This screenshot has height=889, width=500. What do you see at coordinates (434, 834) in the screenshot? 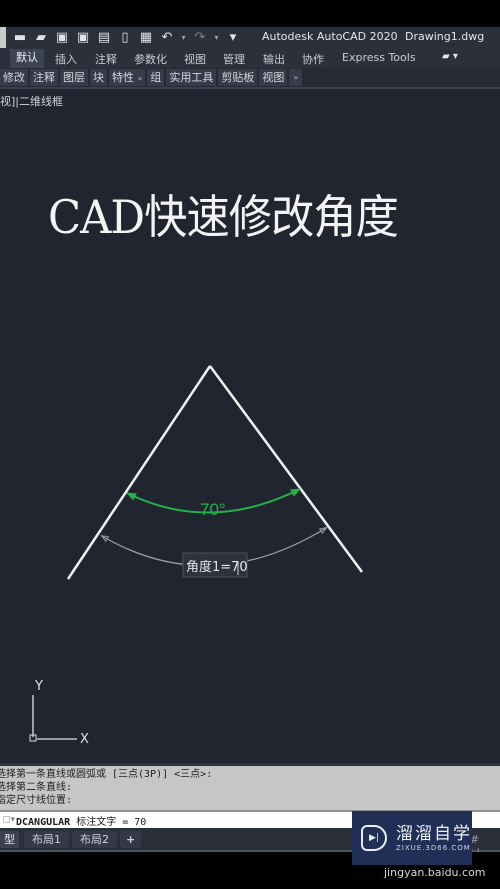
I see `watermark-title: 溜溜自学` at bounding box center [434, 834].